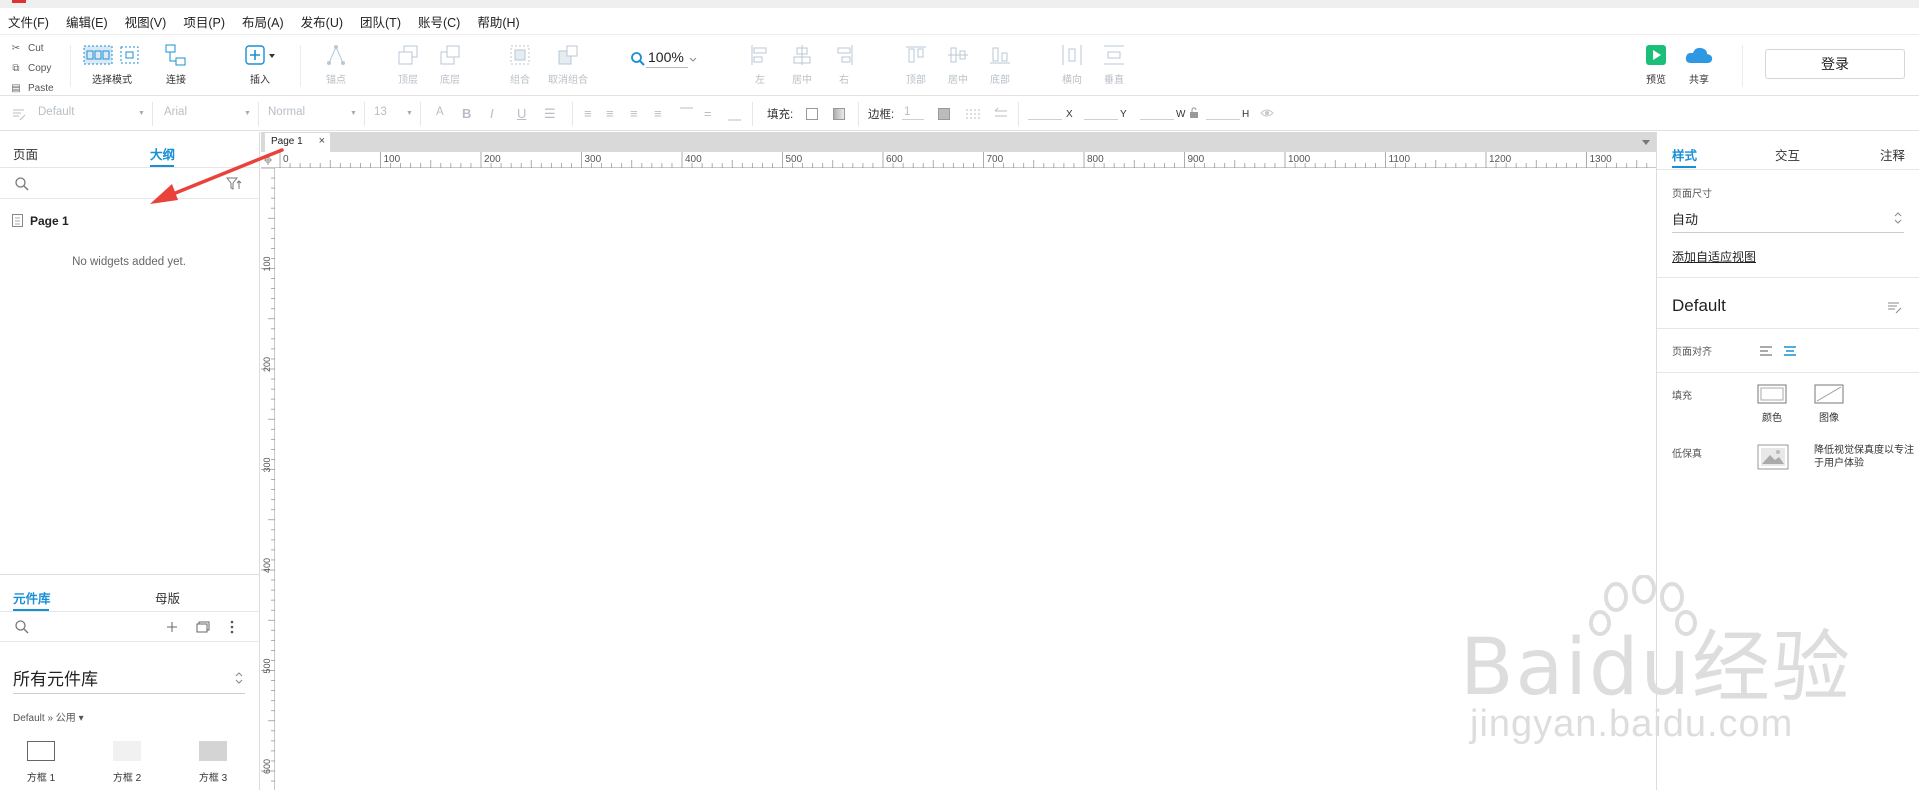 This screenshot has height=790, width=1919. I want to click on text-align-left-icon: ≡, so click(588, 113).